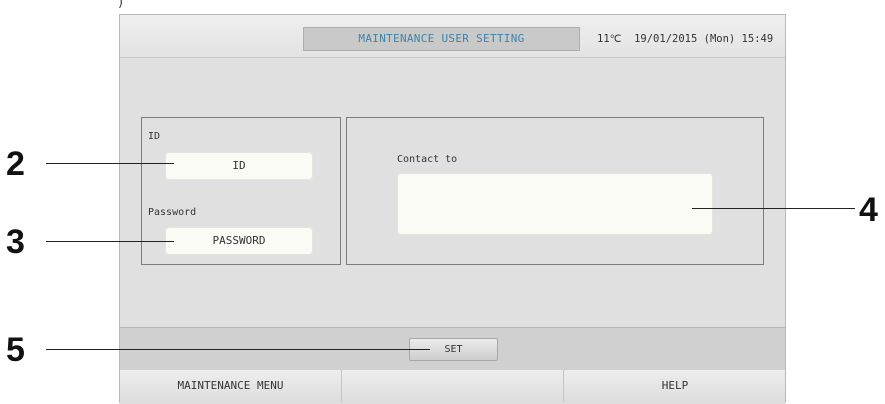 The height and width of the screenshot is (404, 885). What do you see at coordinates (241, 191) in the screenshot?
I see `credentials-panel: ID ID Password PASSWORD` at bounding box center [241, 191].